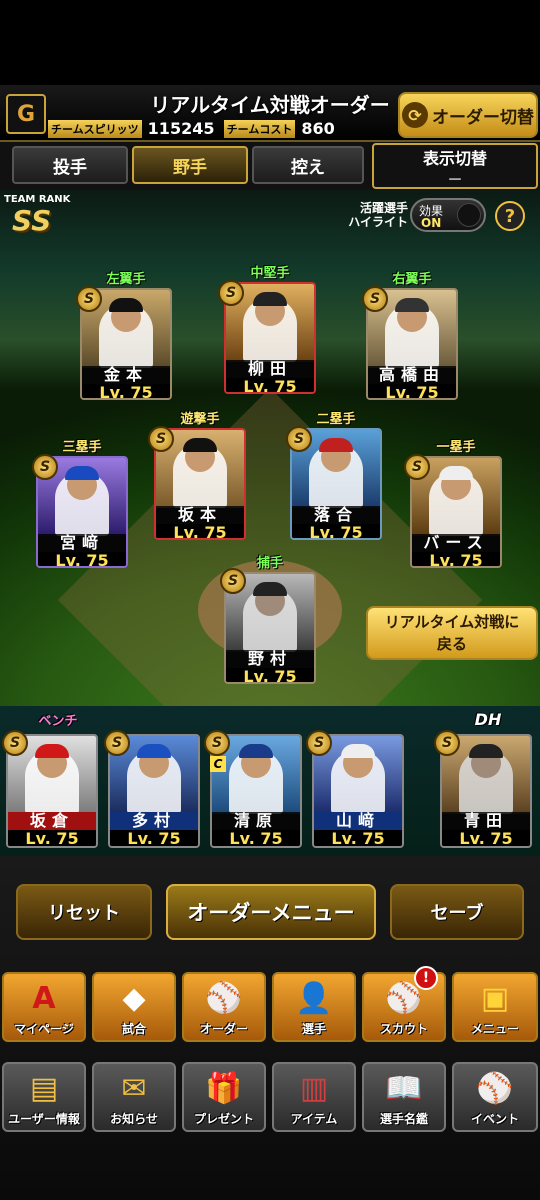 The image size is (540, 1200). I want to click on nav-label: 試合, so click(133, 1029).